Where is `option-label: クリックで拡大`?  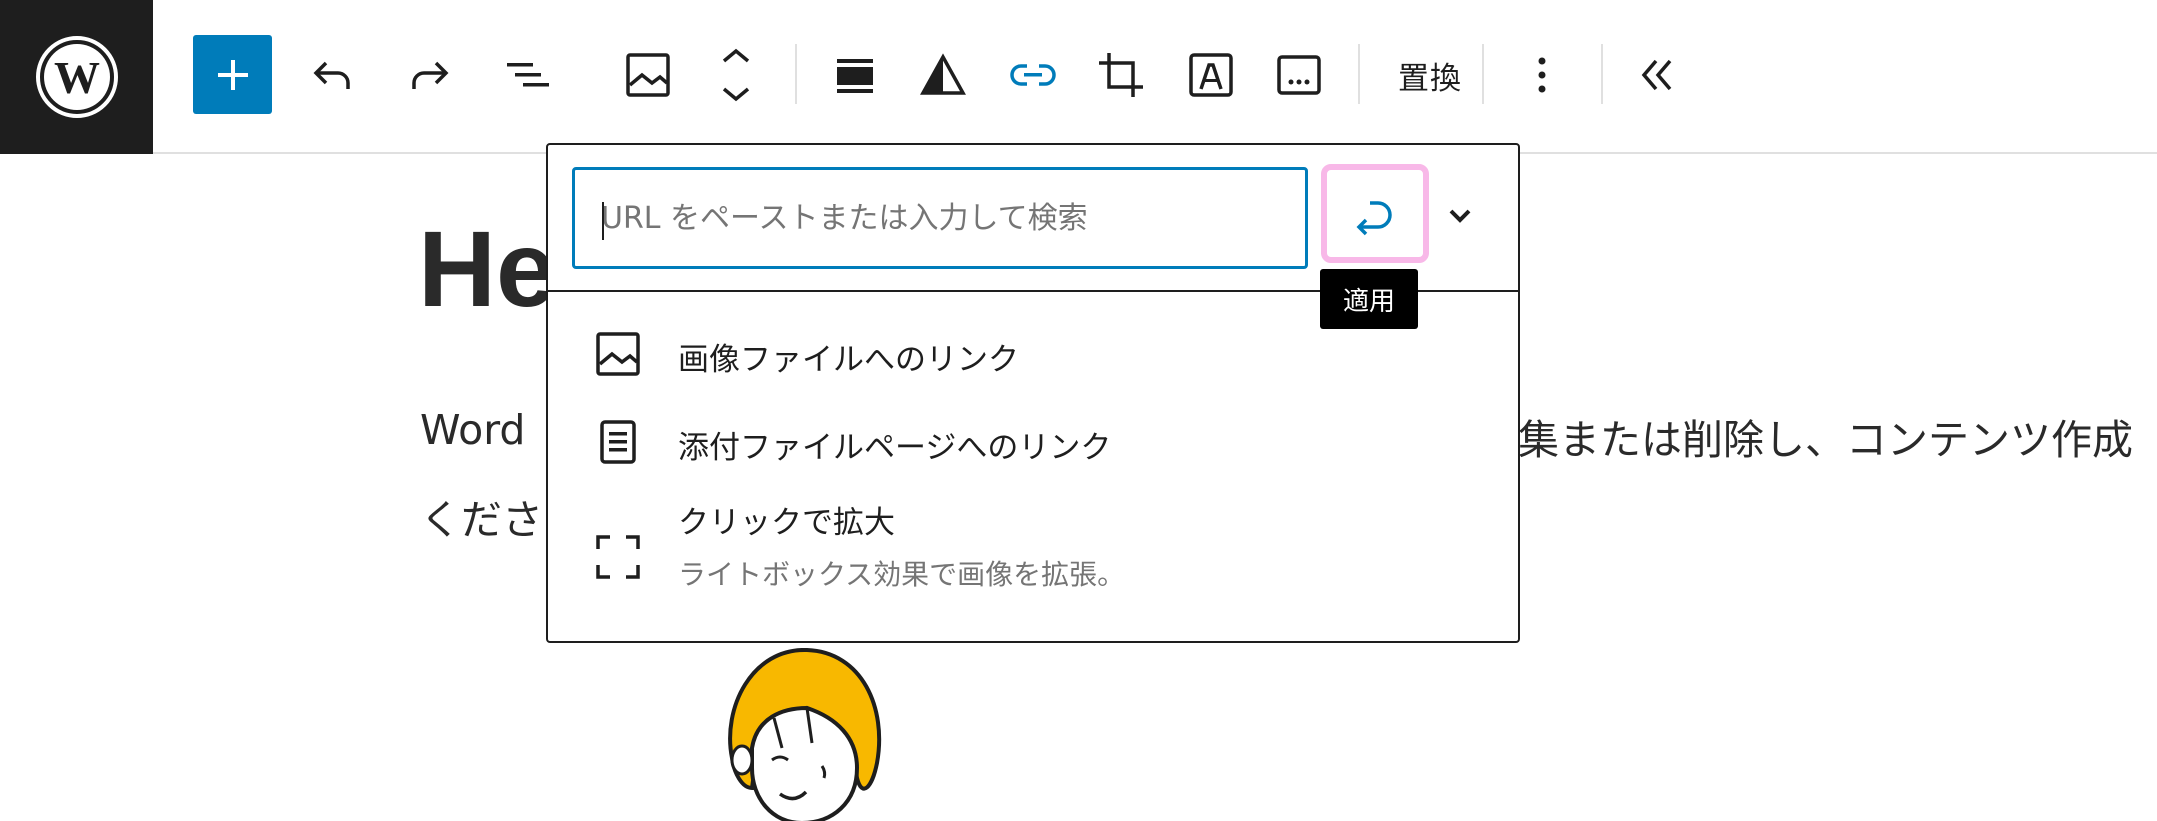
option-label: クリックで拡大 is located at coordinates (786, 523).